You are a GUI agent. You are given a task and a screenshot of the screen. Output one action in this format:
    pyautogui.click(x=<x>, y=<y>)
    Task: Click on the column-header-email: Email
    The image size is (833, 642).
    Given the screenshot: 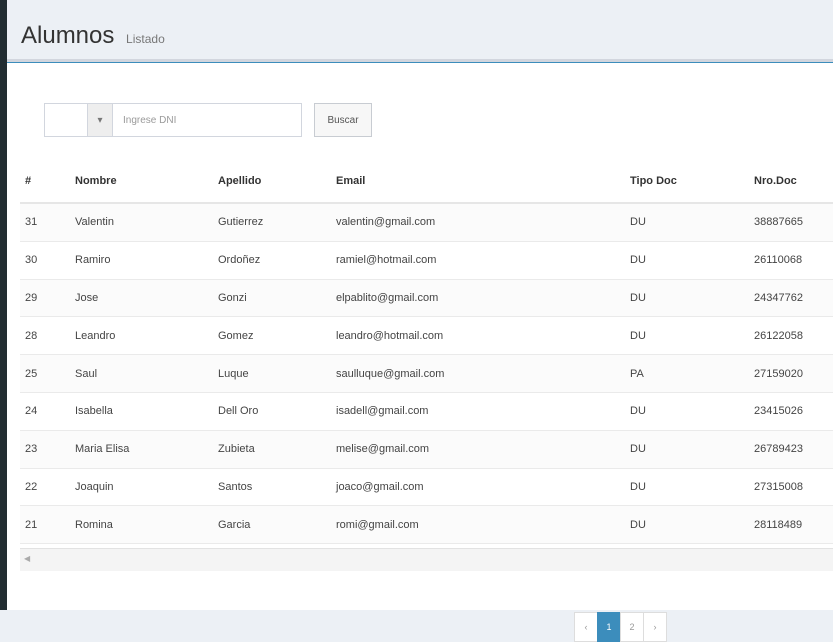 What is the action you would take?
    pyautogui.click(x=483, y=182)
    